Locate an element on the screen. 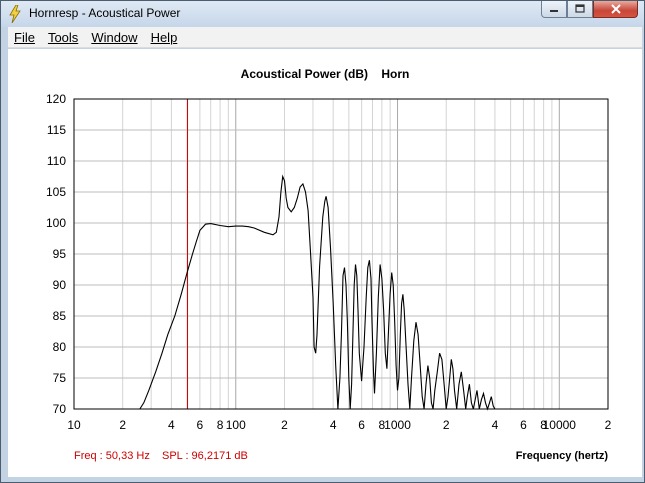 This screenshot has width=645, height=483. menu-tools: Tools is located at coordinates (63, 37).